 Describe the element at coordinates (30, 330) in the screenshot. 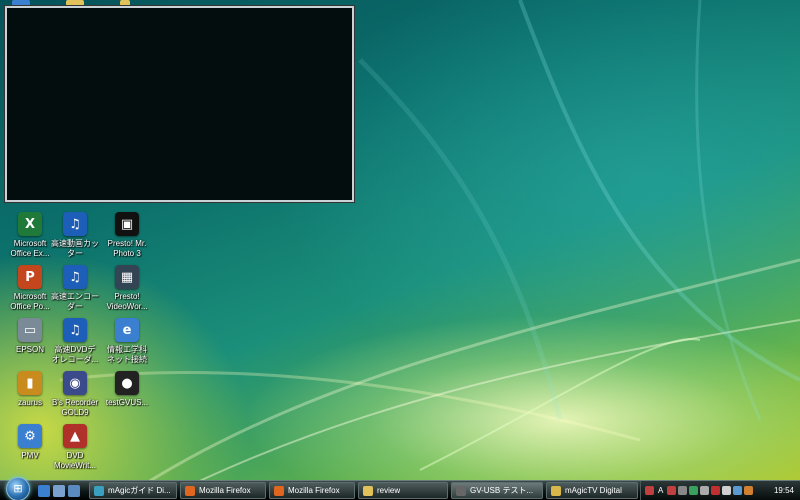

I see `printer-icon: ▭` at that location.